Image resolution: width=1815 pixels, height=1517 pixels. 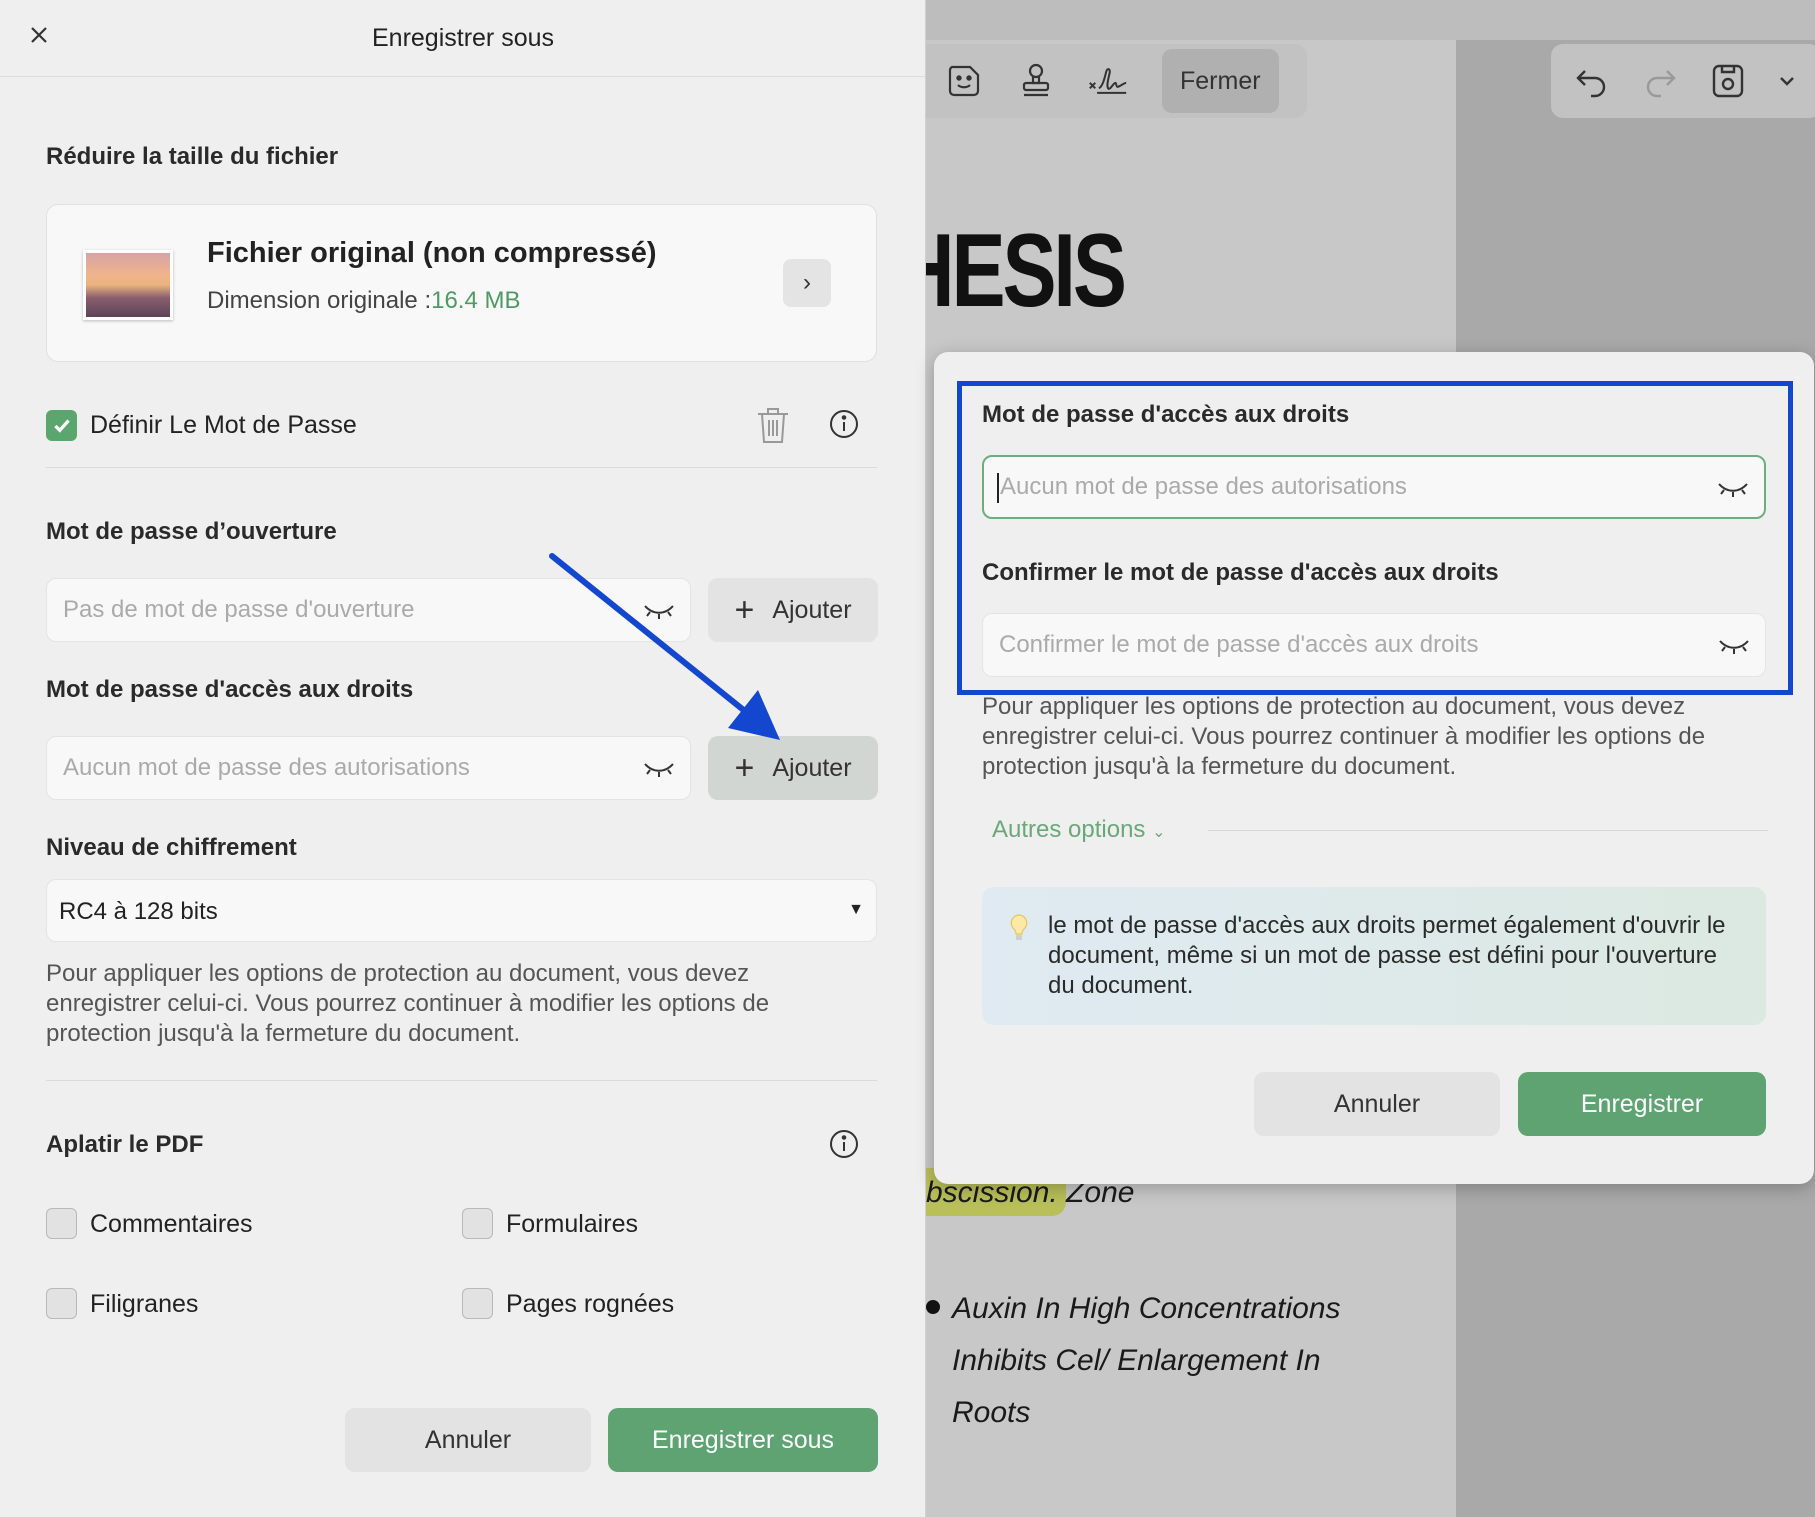 What do you see at coordinates (856, 909) in the screenshot?
I see `dropdown-arrow-icon: ▼` at bounding box center [856, 909].